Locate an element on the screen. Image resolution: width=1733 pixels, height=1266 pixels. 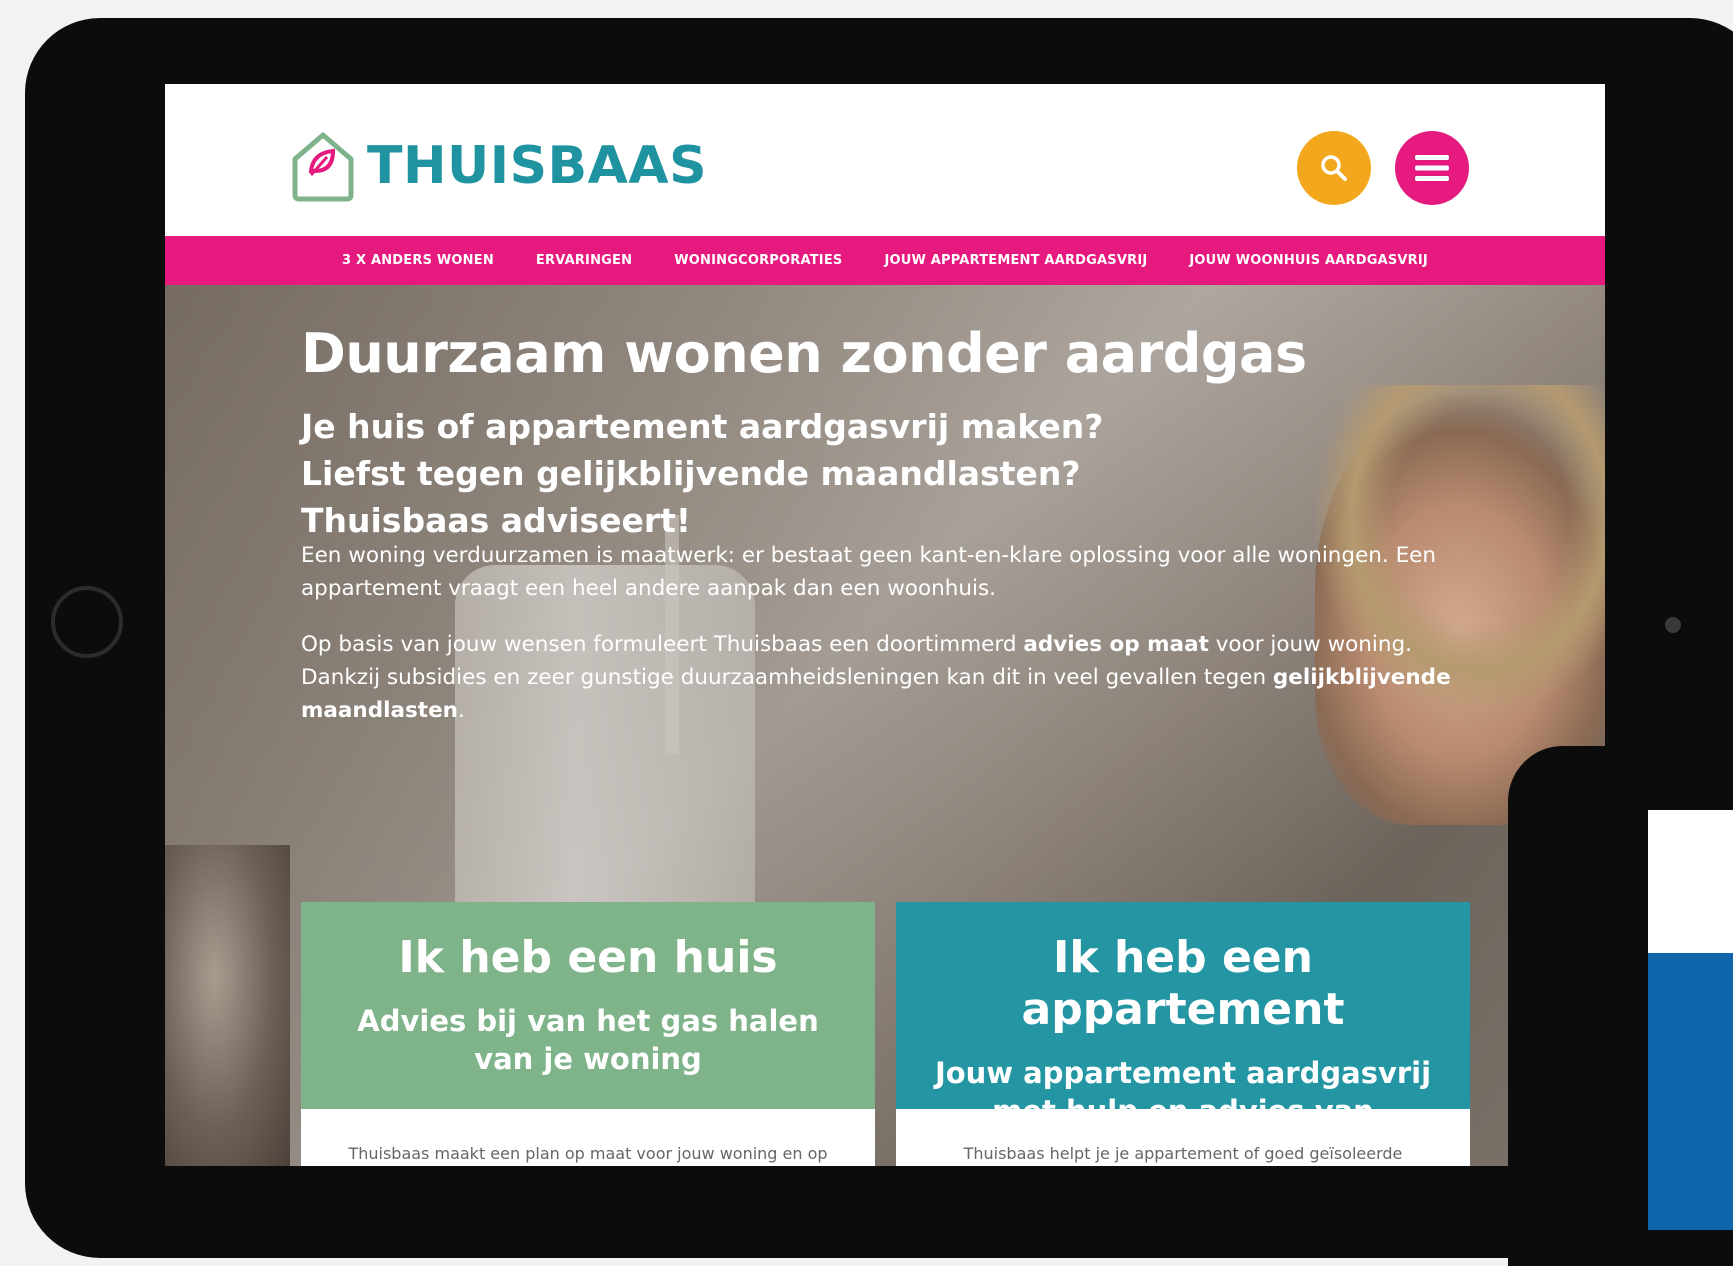
house-leaf-logo-icon is located at coordinates (323, 167).